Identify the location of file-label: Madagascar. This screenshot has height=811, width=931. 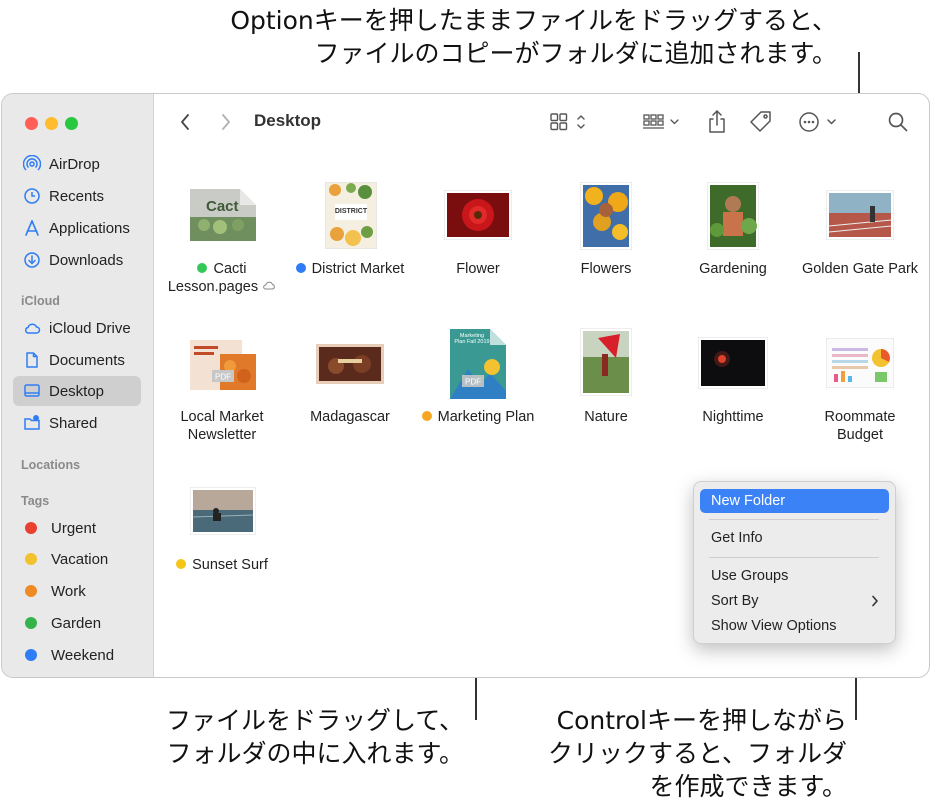
(350, 417).